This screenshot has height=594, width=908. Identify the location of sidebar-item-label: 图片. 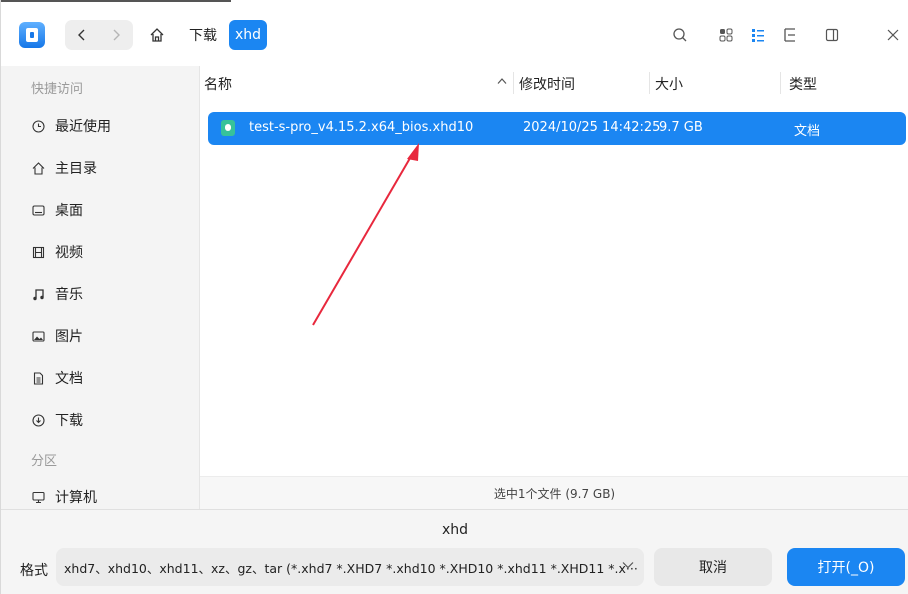
(69, 337).